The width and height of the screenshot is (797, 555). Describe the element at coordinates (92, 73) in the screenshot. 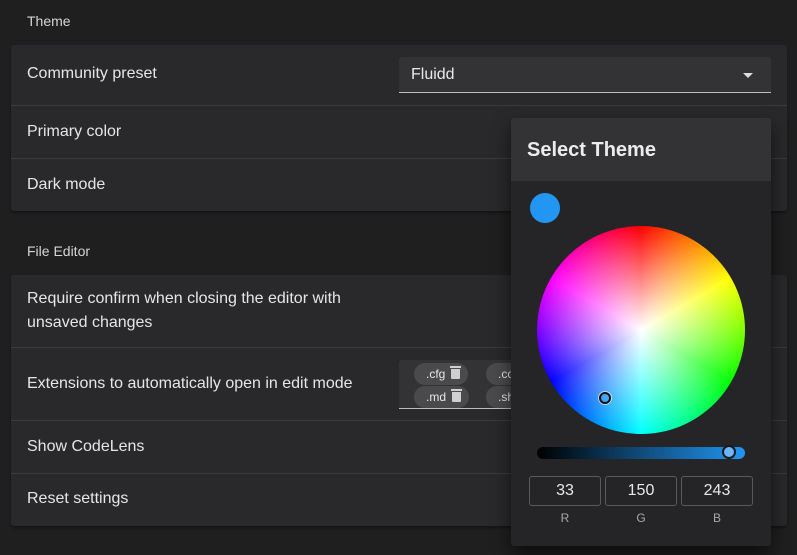

I see `community-preset-label: Community preset` at that location.